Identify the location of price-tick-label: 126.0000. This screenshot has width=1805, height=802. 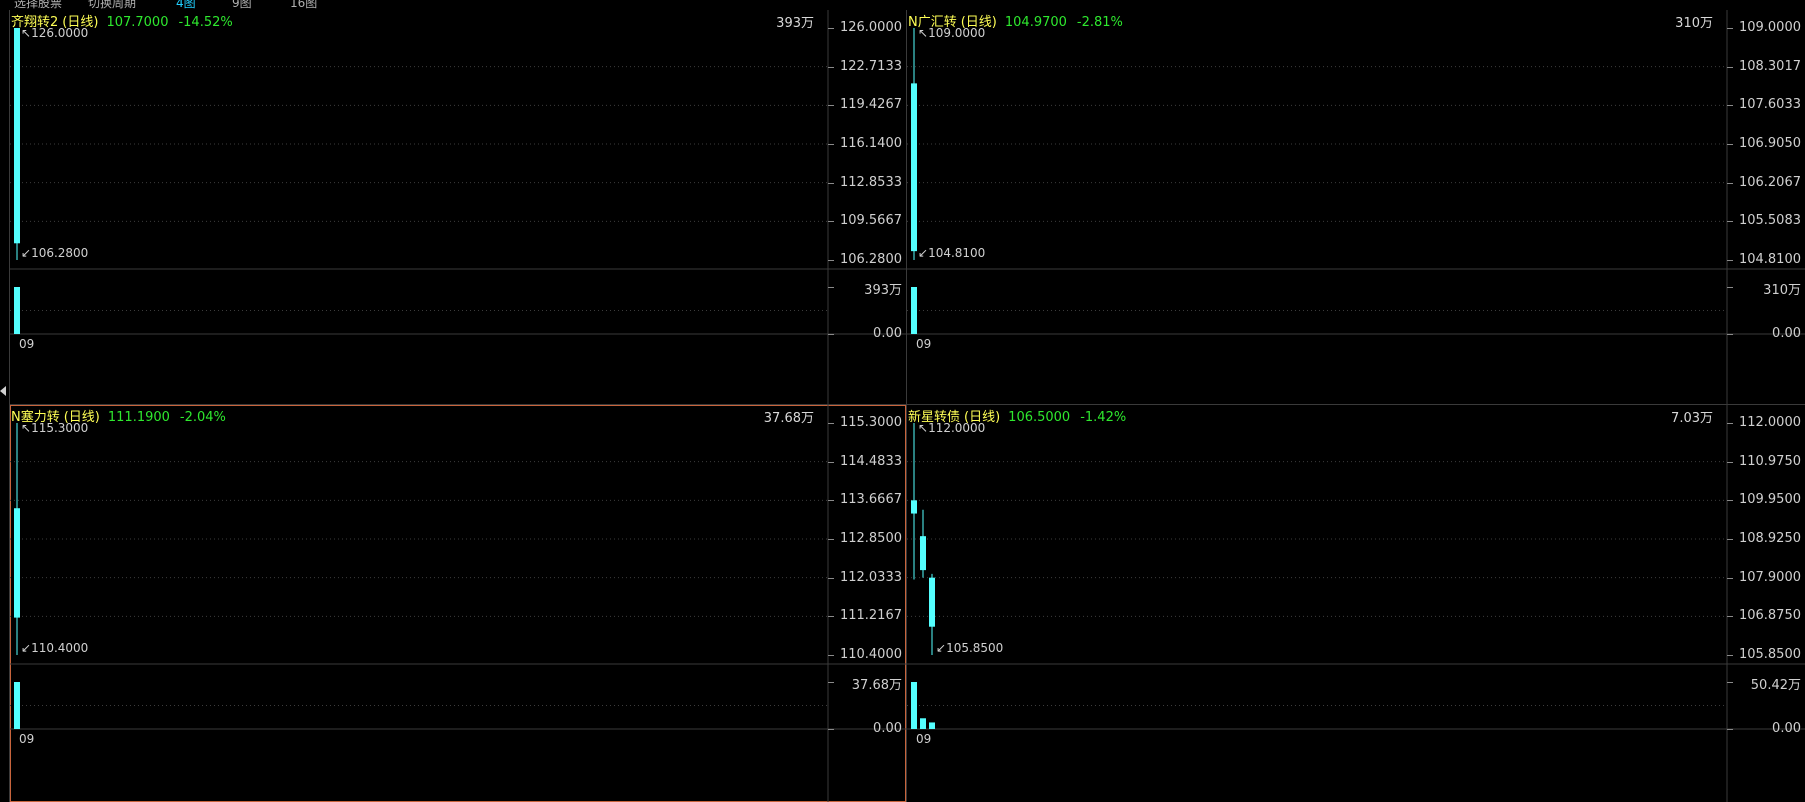
(870, 27).